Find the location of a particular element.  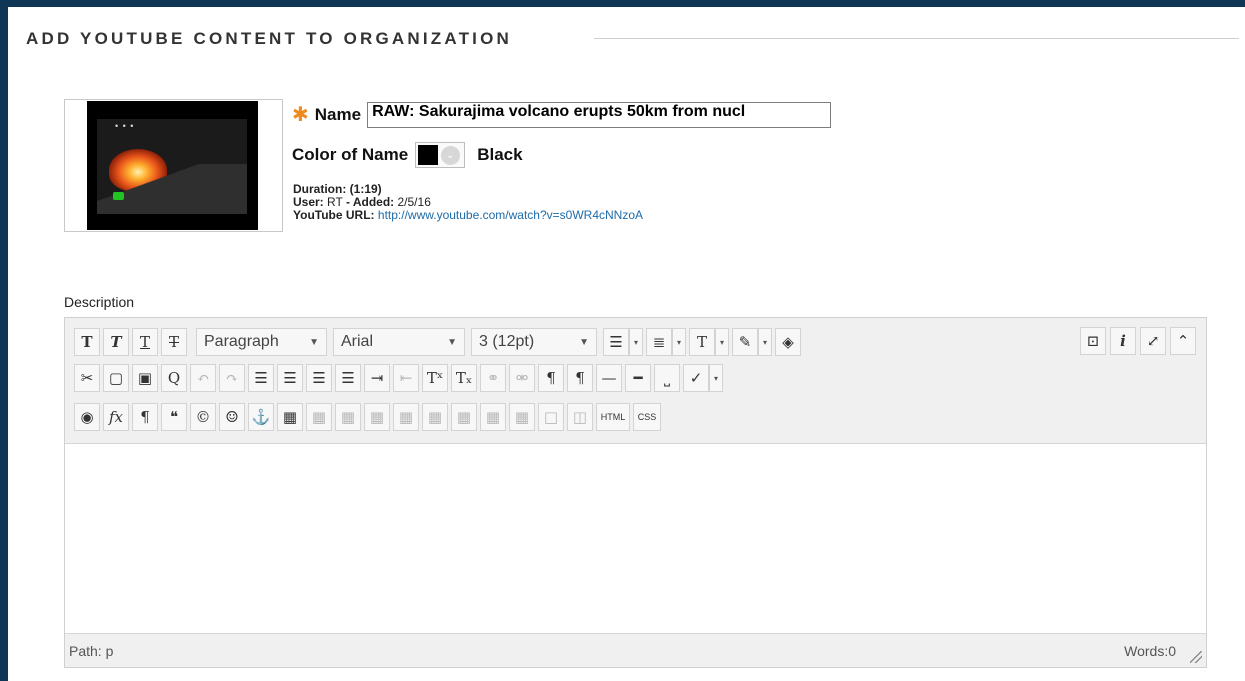

spellcheck-icon: ✓ is located at coordinates (696, 378).